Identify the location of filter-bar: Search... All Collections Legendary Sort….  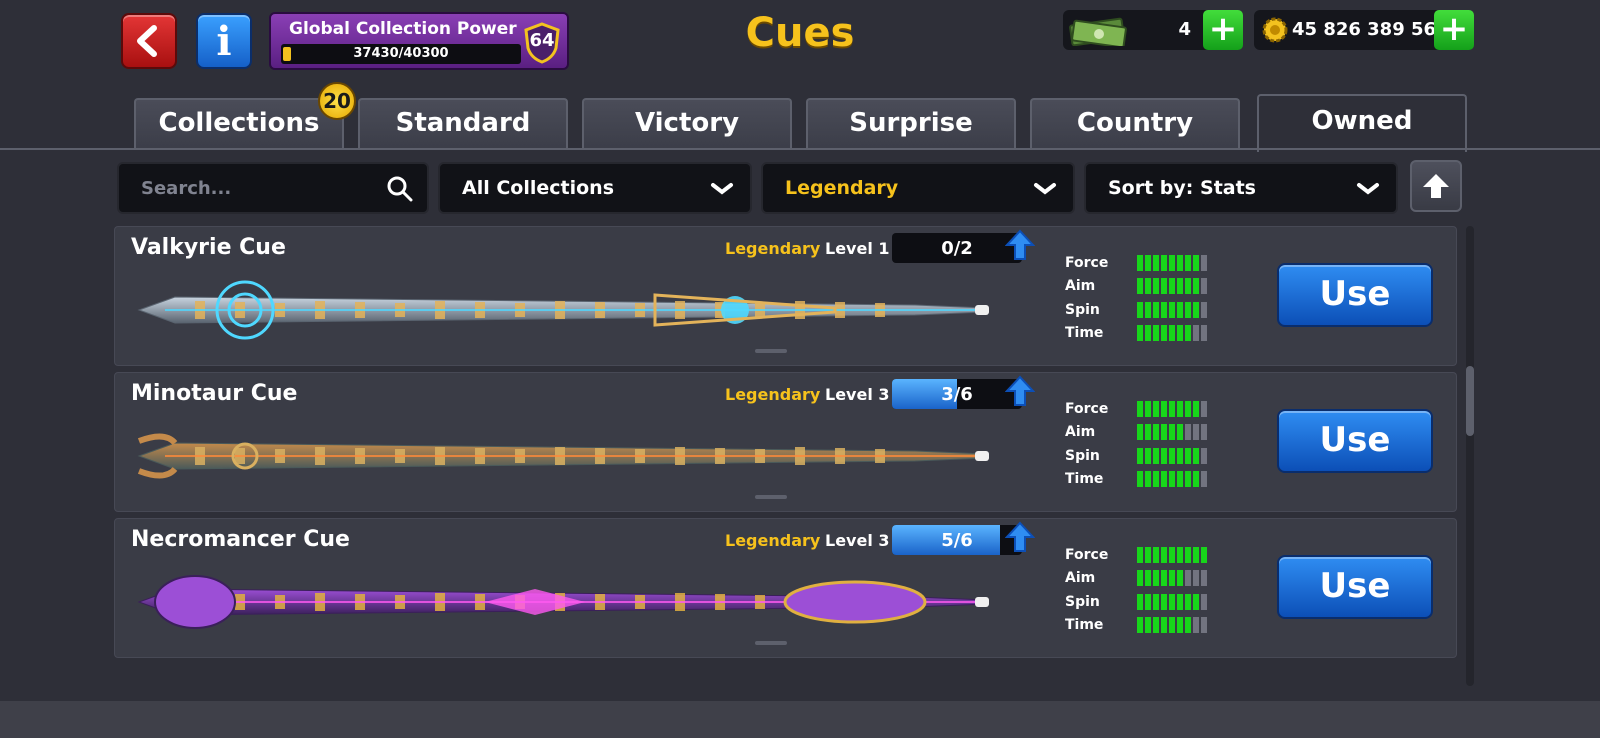
(800, 188).